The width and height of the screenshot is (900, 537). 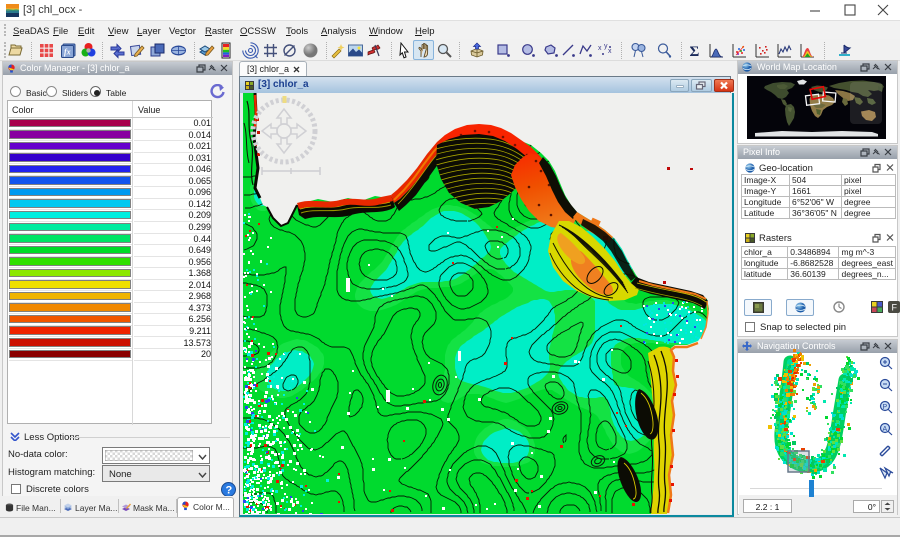 What do you see at coordinates (885, 407) in the screenshot?
I see `svg-text: P` at bounding box center [885, 407].